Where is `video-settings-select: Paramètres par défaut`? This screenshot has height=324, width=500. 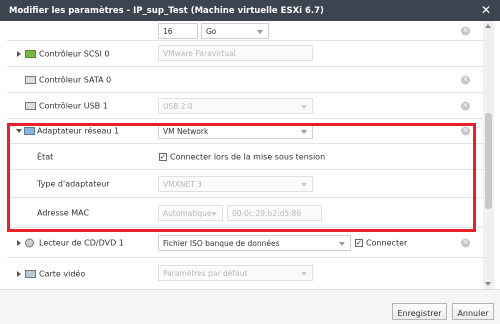 video-settings-select: Paramètres par défaut is located at coordinates (235, 273).